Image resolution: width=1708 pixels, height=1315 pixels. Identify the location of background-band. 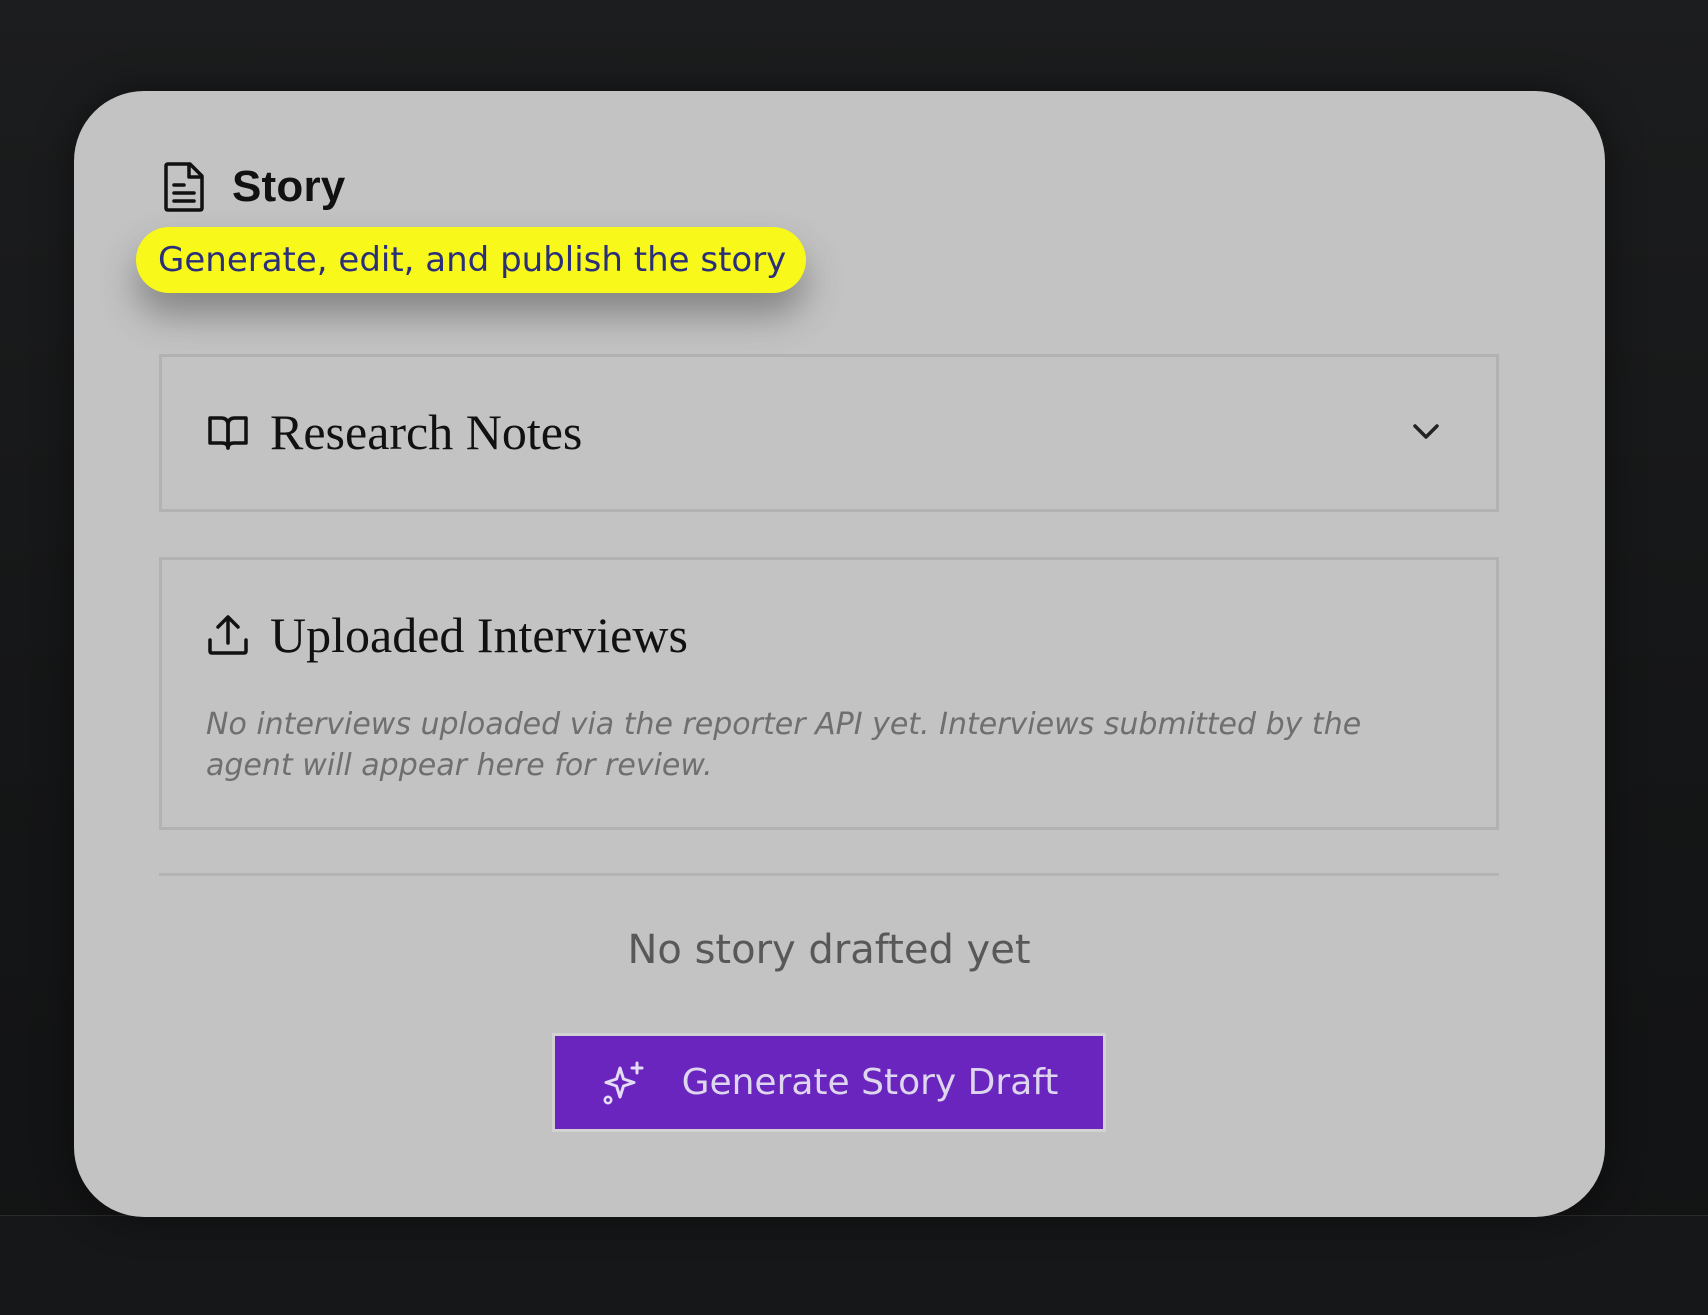
(854, 1265).